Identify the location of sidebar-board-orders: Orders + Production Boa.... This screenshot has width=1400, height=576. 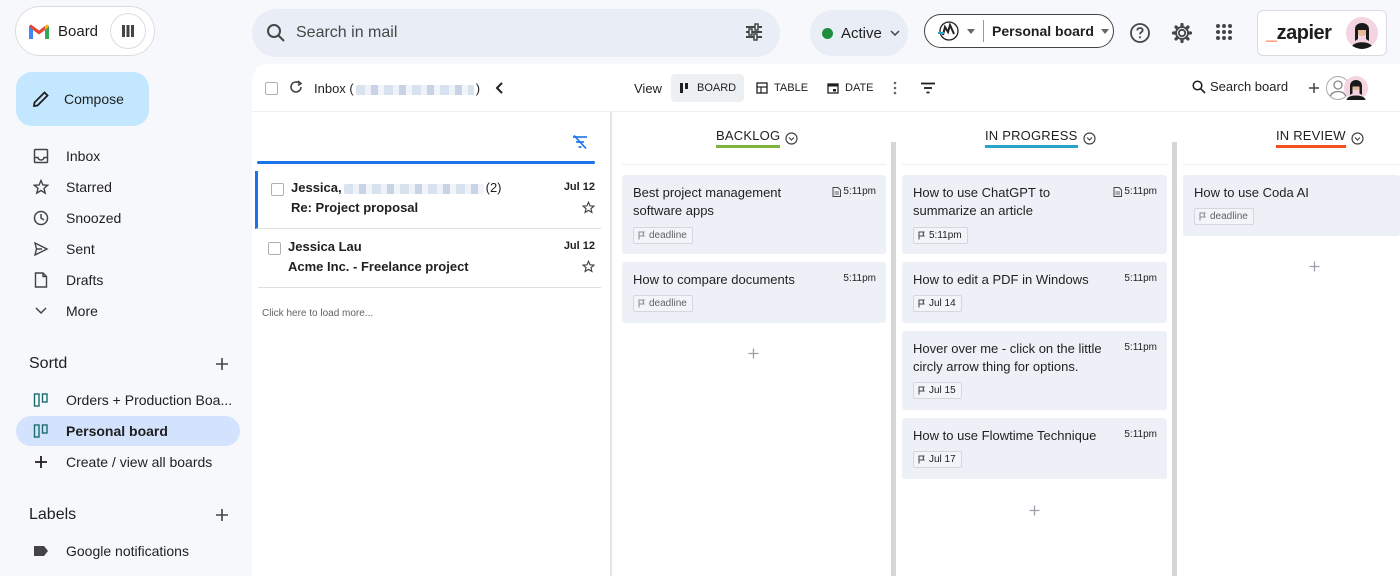
(128, 400).